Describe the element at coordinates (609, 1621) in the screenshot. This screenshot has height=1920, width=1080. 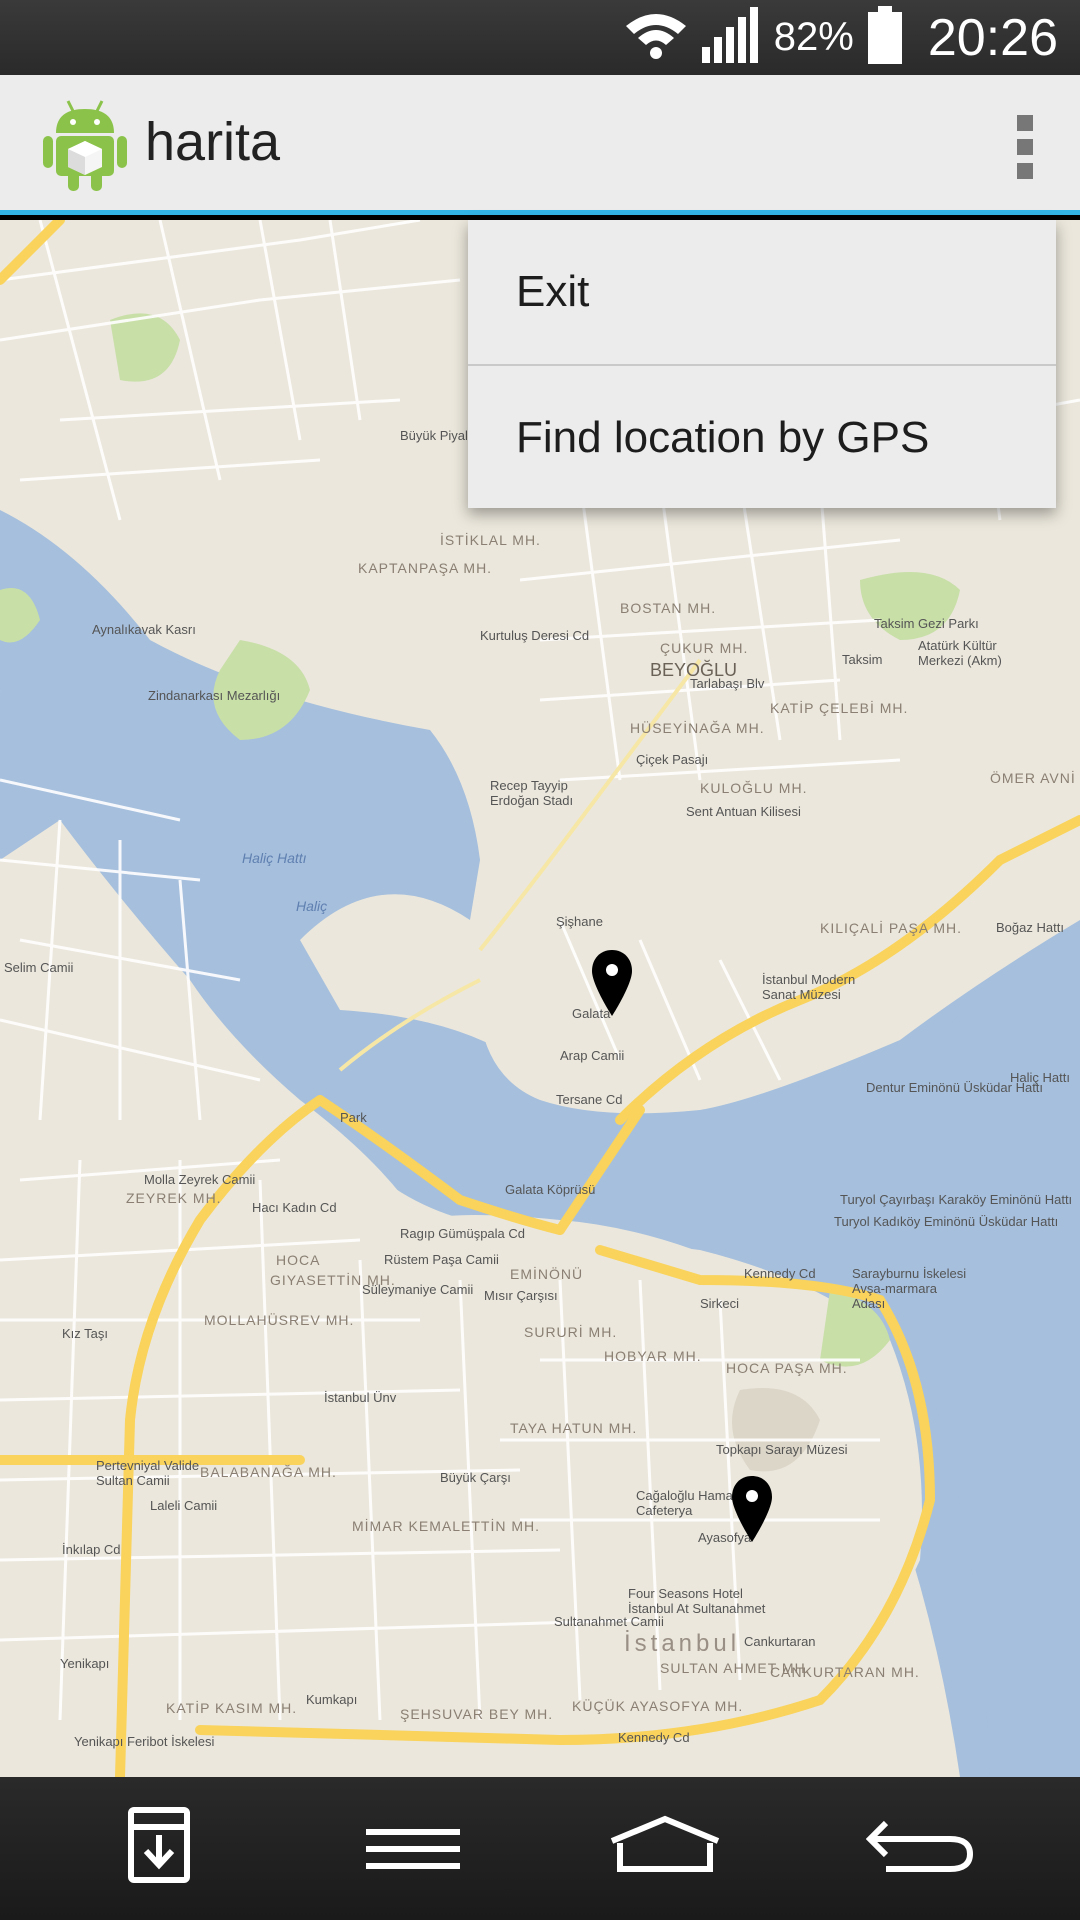
I see `map-label: Sultanahmet Camii` at that location.